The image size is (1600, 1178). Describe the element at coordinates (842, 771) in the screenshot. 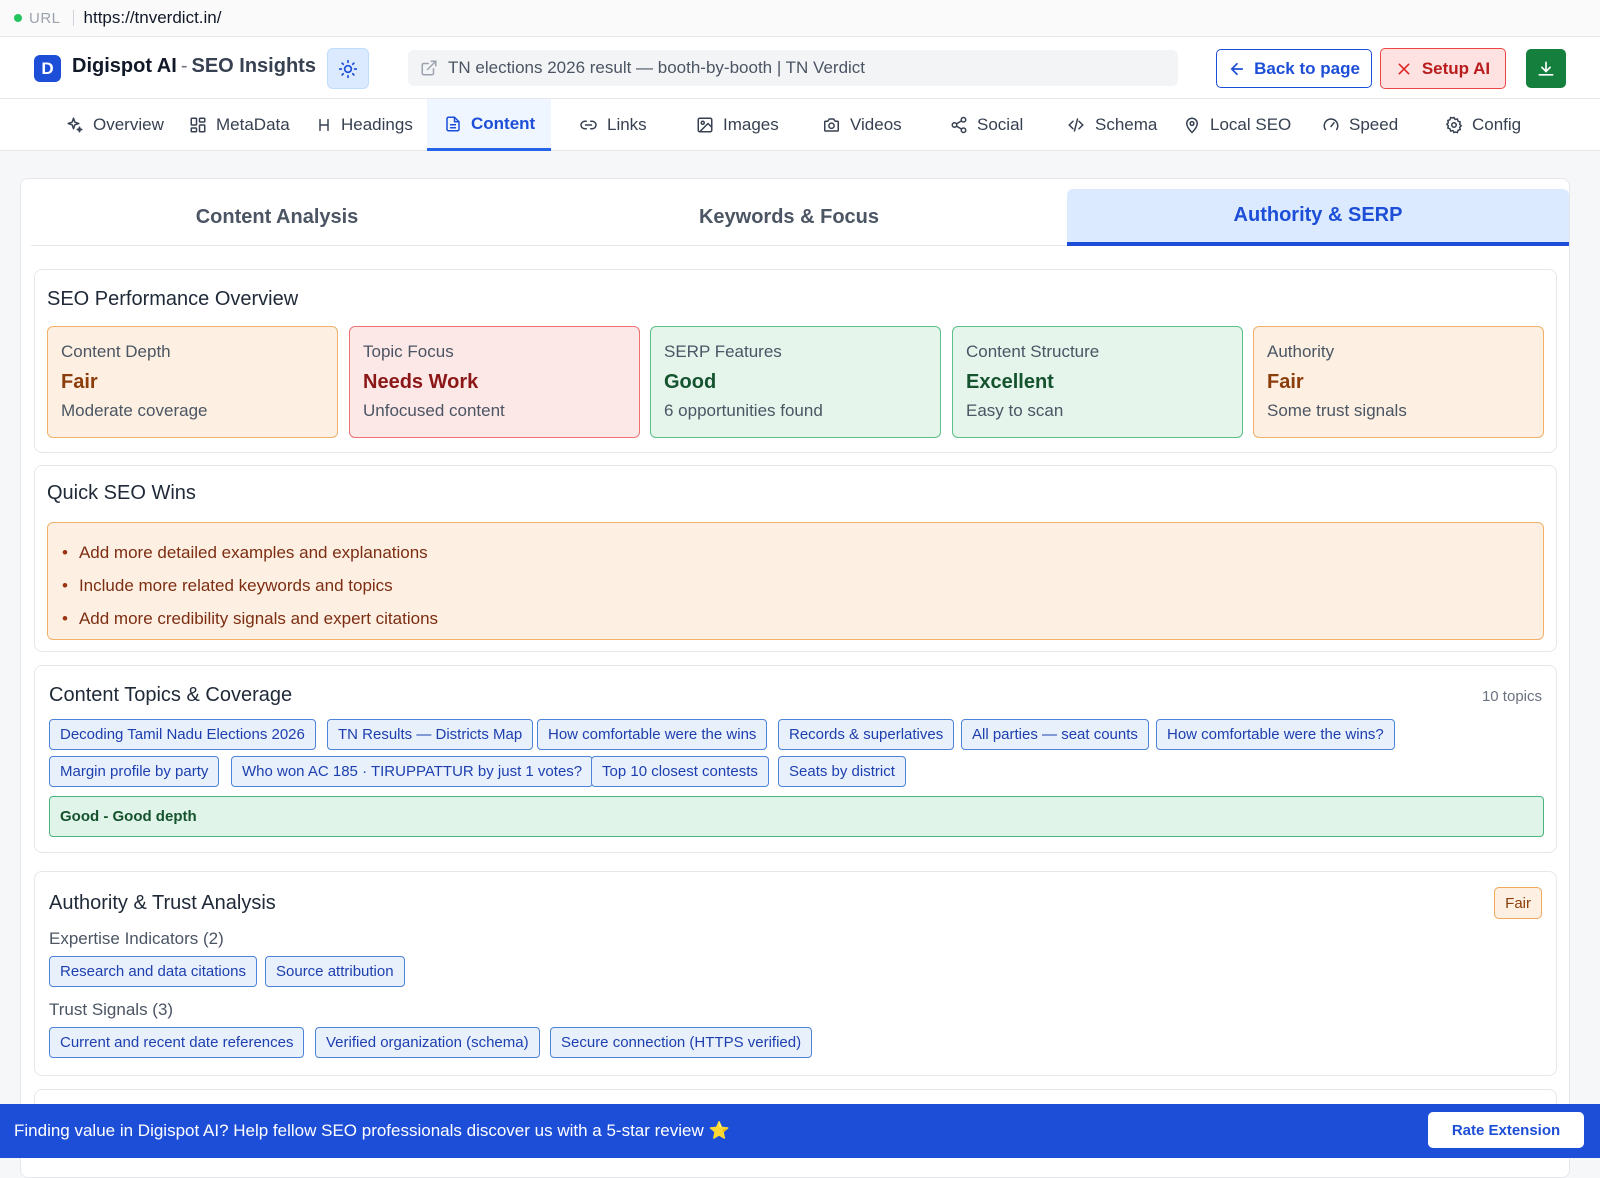

I see `topic-chip: Seats by district` at that location.